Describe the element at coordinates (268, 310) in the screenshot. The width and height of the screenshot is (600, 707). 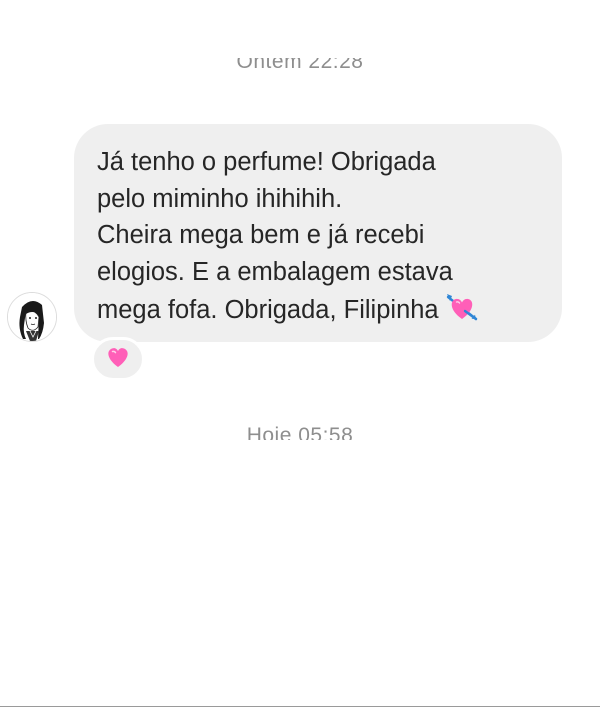
I see `message-line: mega fofa. Obrigada, Filipinha` at that location.